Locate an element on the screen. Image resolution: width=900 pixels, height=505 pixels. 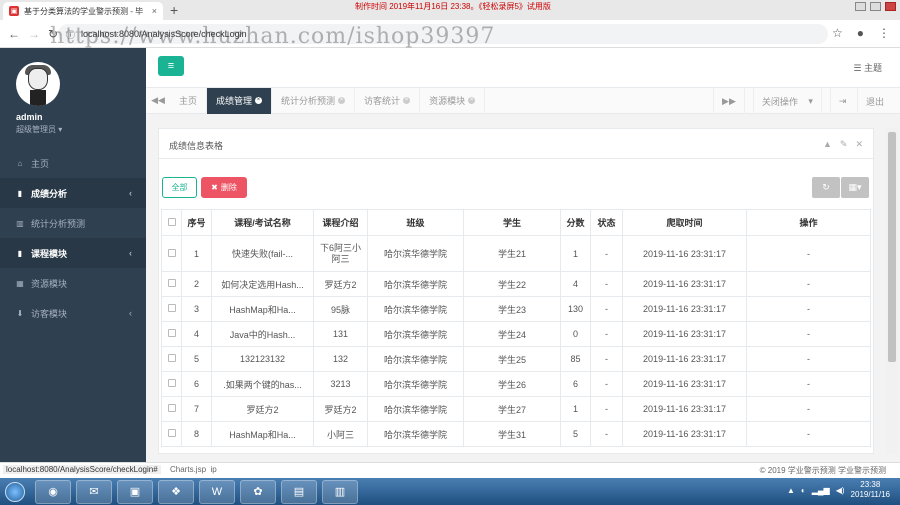
volume-icon: ◀) is located at coordinates (840, 490).